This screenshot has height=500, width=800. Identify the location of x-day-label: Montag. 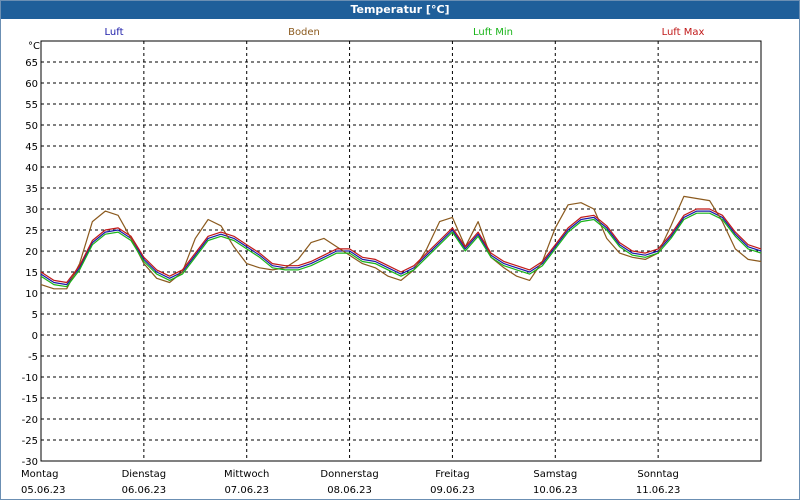
(39, 474).